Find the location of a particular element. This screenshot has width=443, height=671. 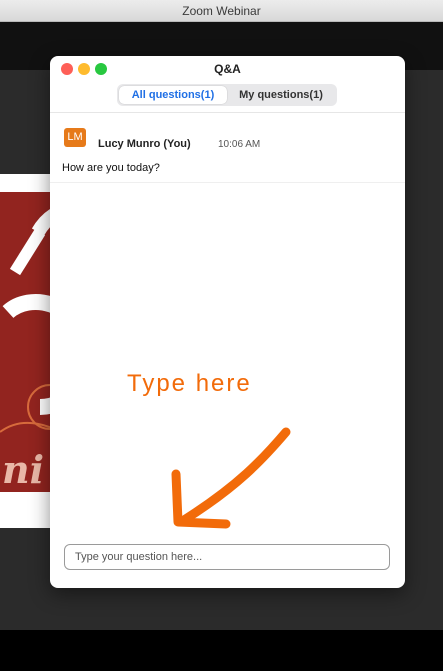

question-text: How are you today? is located at coordinates (111, 168).